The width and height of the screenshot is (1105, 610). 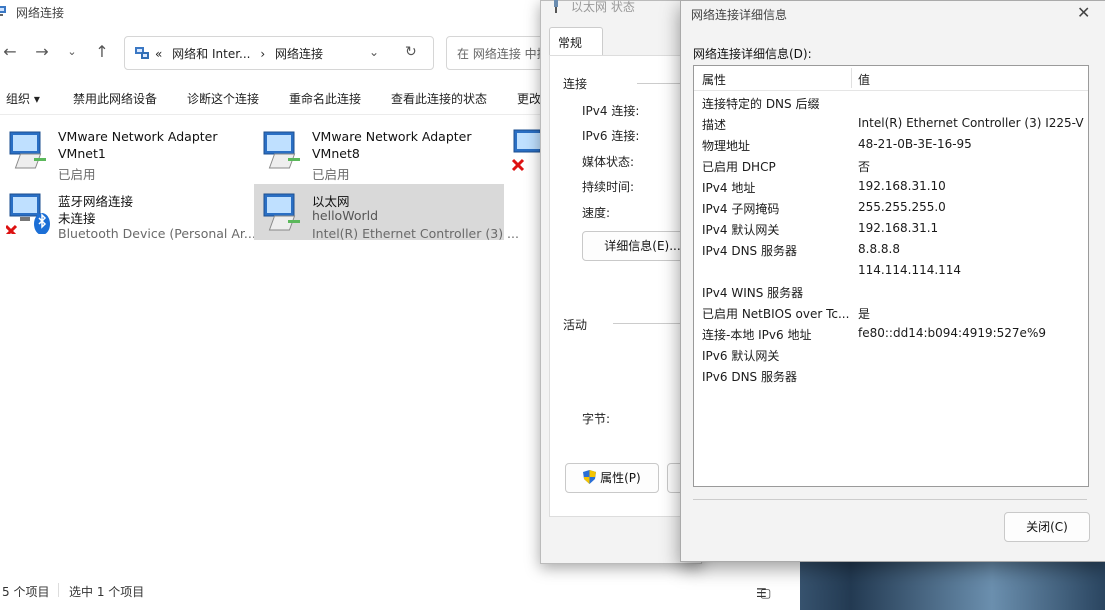 I want to click on status-bar: 5 个项目 选中 1 个项目 ☰ ▢, so click(x=400, y=591).